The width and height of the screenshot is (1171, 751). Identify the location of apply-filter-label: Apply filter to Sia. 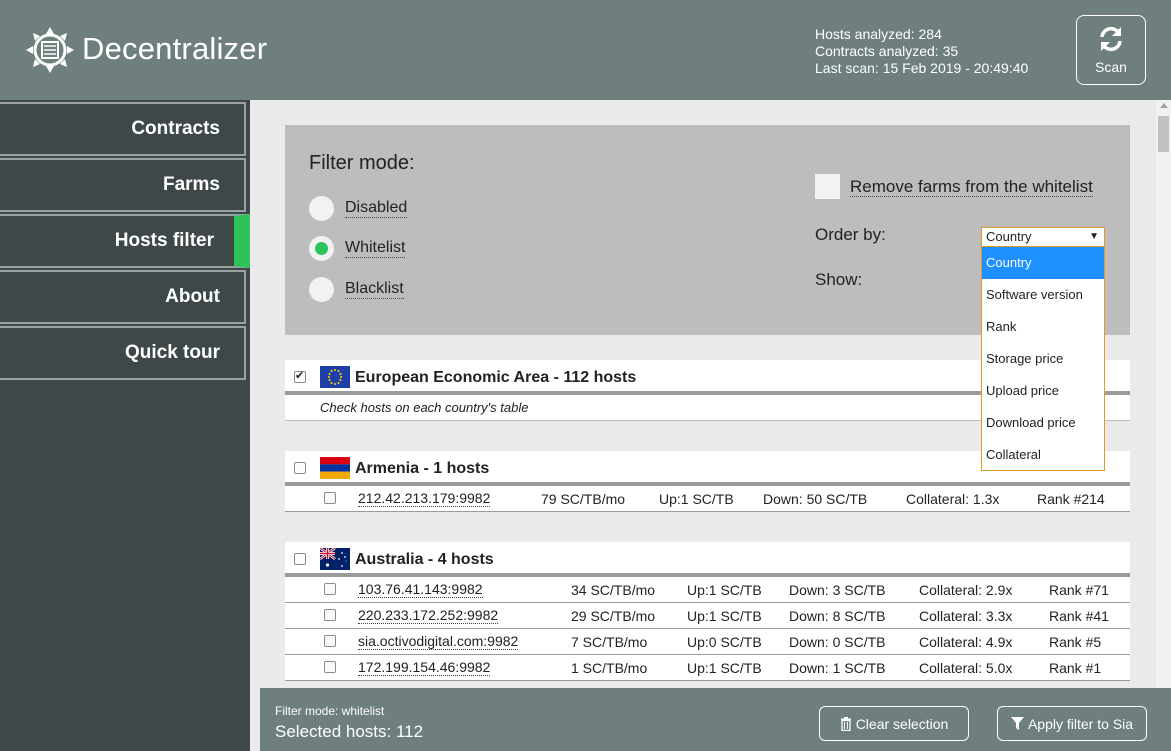
(1080, 723).